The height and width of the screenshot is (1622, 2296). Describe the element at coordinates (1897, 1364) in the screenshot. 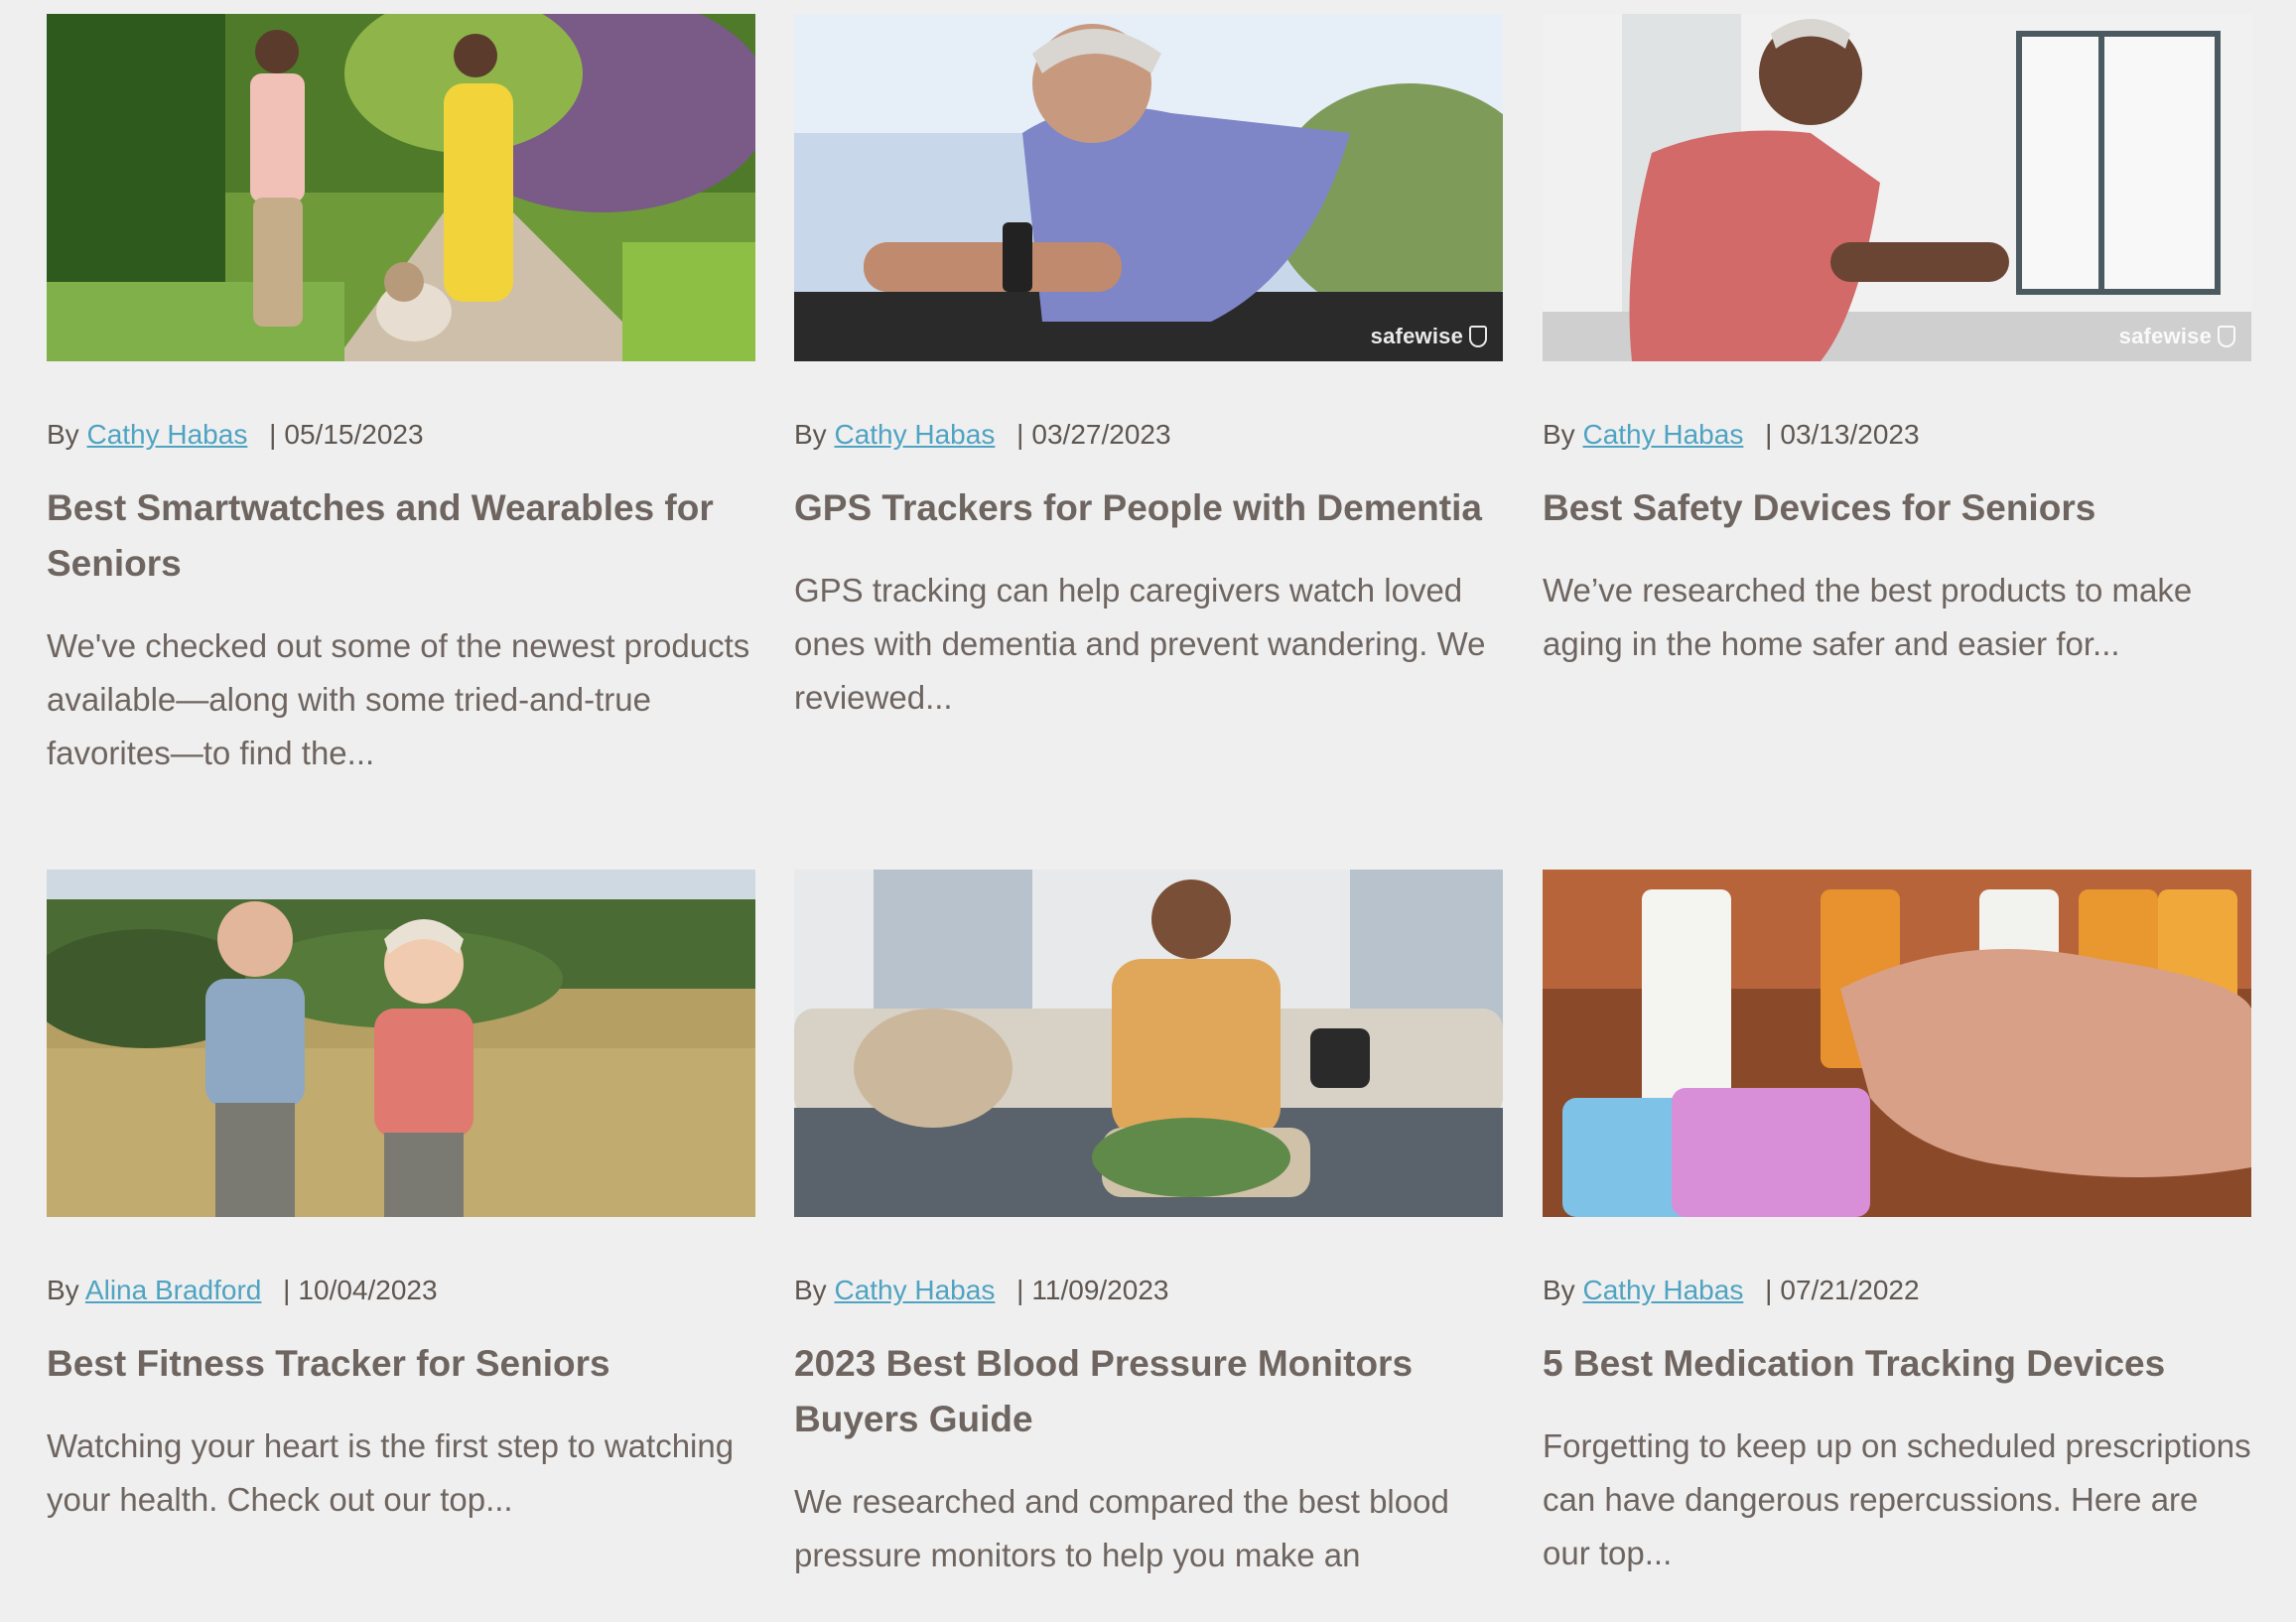

I see `article-title: 5 Best Medication Tracking Devices` at that location.